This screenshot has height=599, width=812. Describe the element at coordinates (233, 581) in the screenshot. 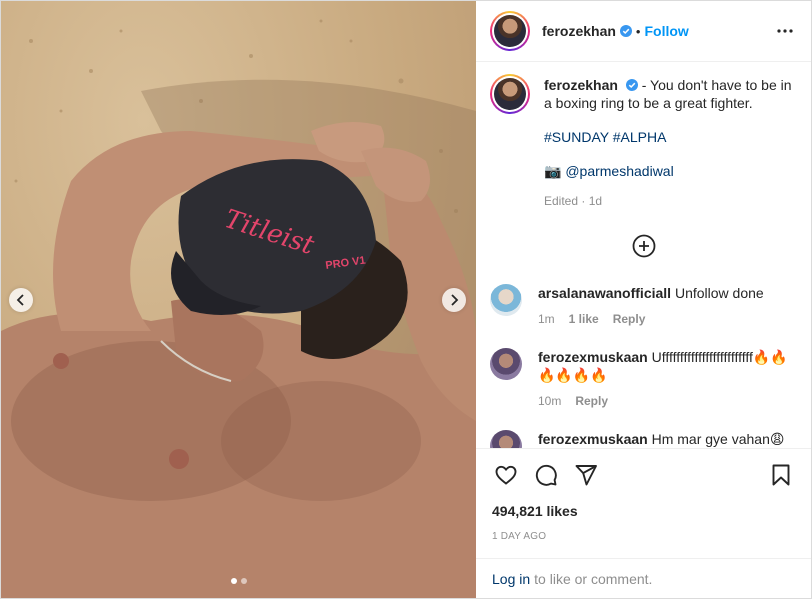

I see `carousel-dot-active` at that location.